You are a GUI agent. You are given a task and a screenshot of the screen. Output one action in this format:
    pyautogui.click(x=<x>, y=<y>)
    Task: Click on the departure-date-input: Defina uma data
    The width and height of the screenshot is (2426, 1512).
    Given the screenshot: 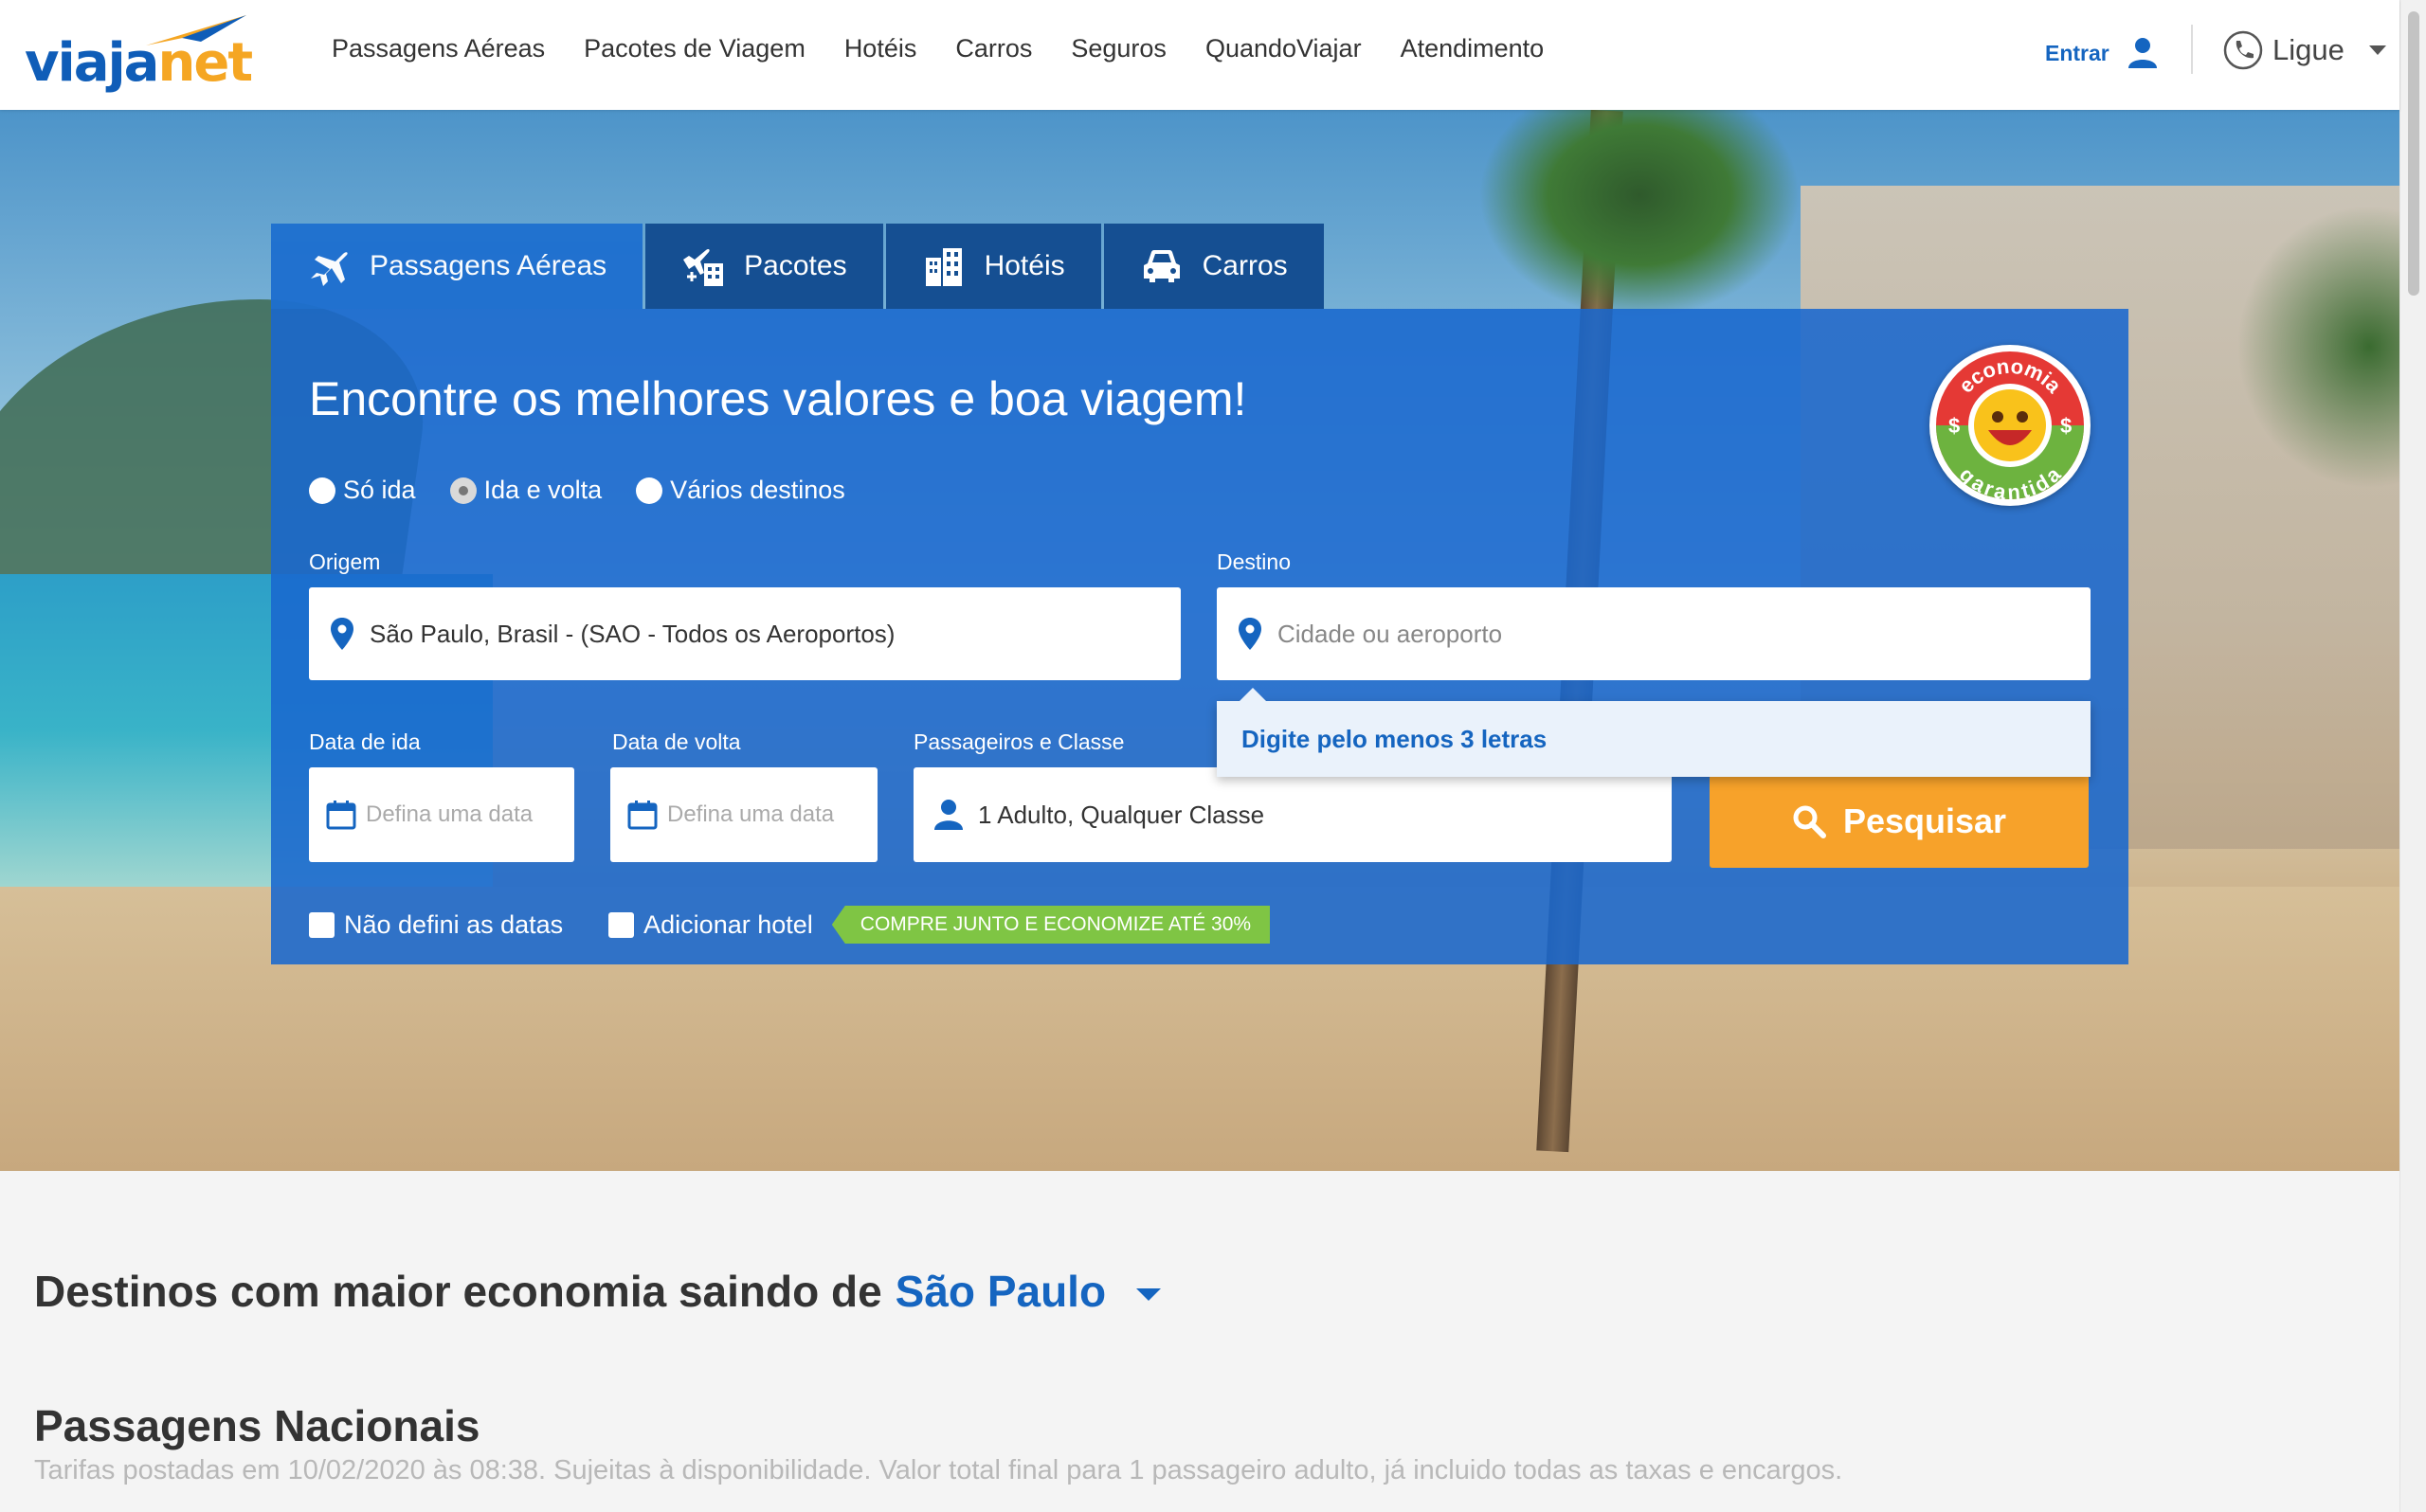 What is the action you would take?
    pyautogui.click(x=441, y=814)
    